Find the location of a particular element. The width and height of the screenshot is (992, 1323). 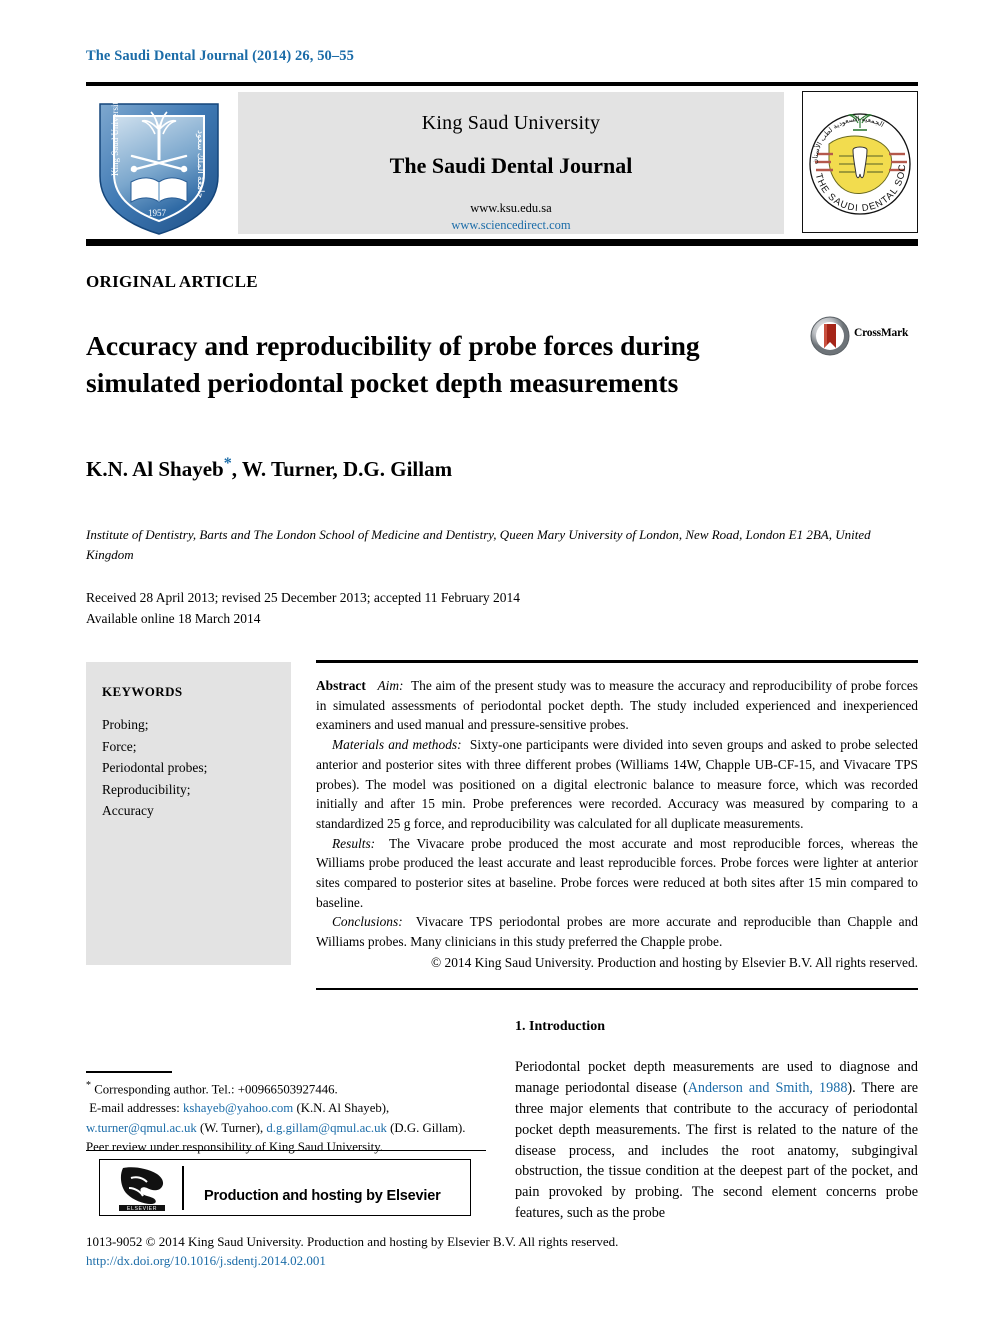

abstract-aim-label: Aim: is located at coordinates (390, 685).